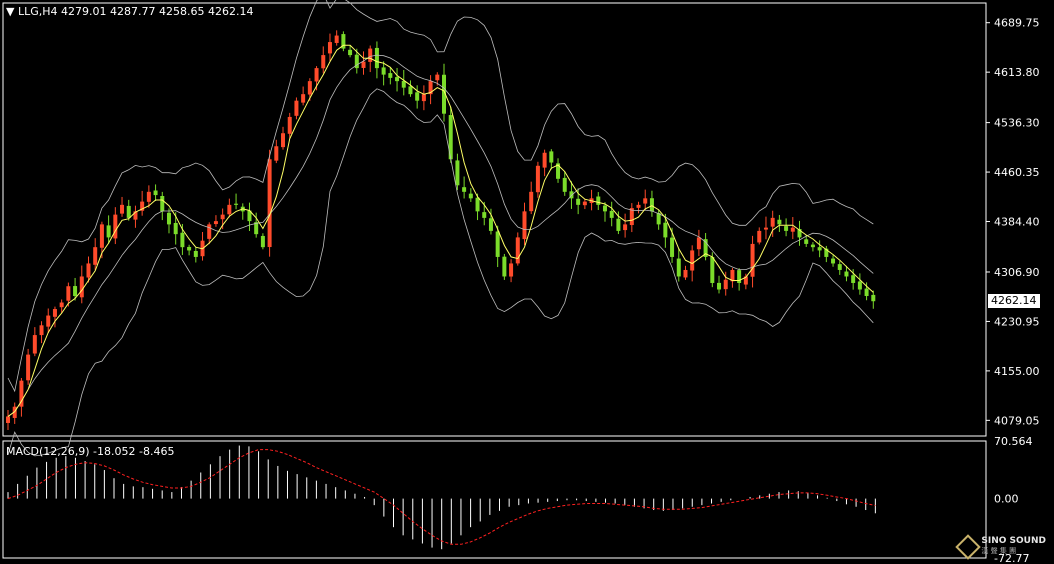  I want to click on dropdown-triangle-icon: ▼, so click(10, 11).